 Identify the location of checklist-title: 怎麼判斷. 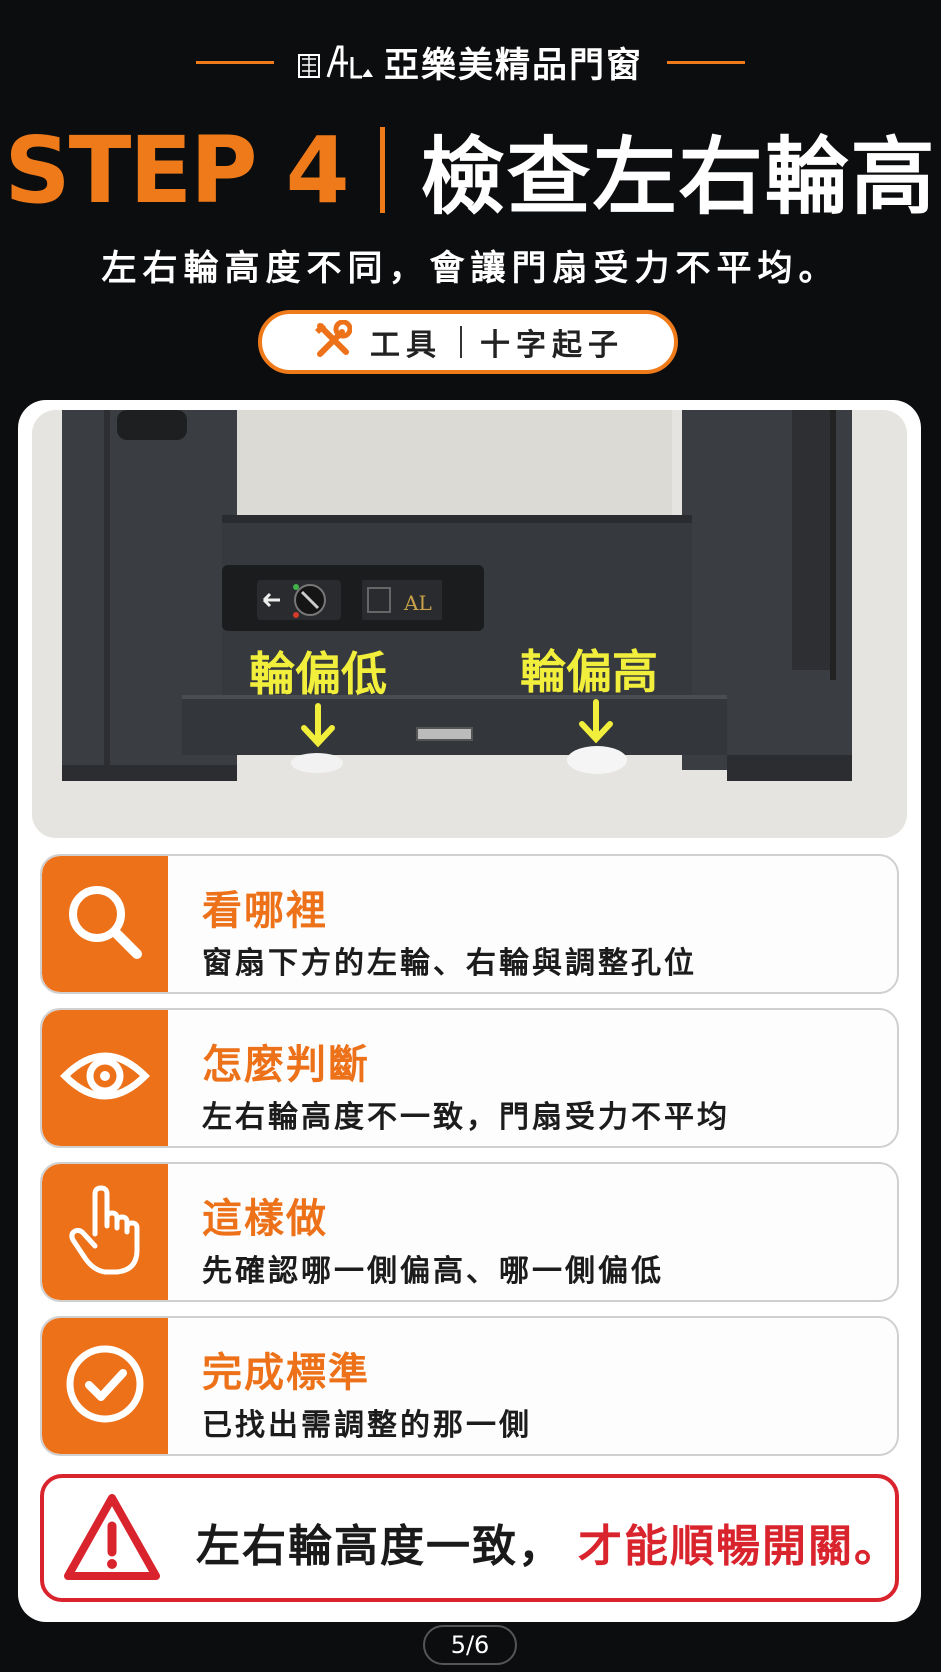
(286, 1065).